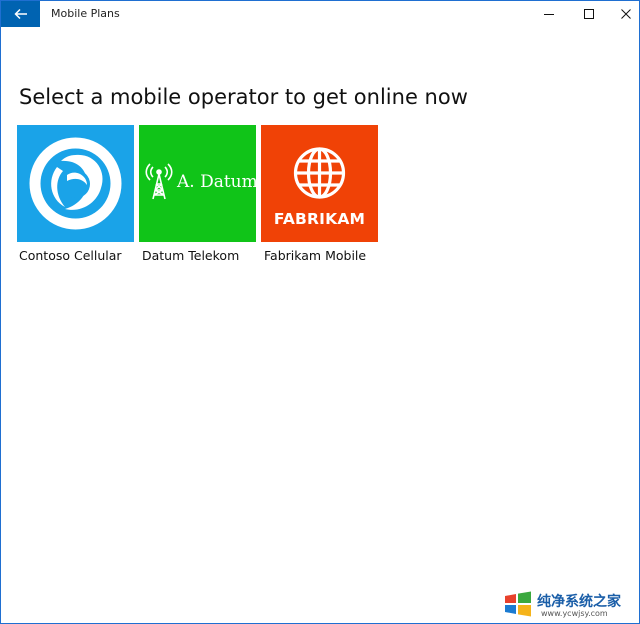  Describe the element at coordinates (85, 13) in the screenshot. I see `window-title: Mobile Plans` at that location.